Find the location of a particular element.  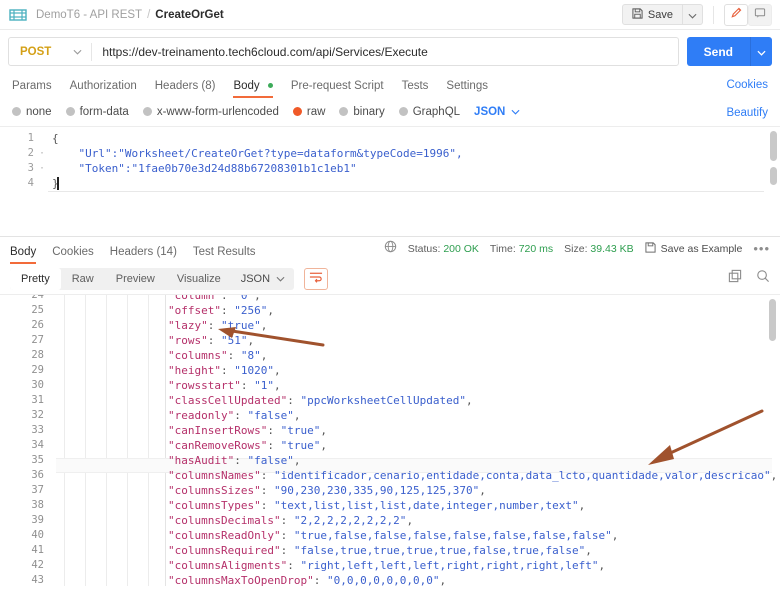

json-key: "columnsDecimals" is located at coordinates (224, 520).